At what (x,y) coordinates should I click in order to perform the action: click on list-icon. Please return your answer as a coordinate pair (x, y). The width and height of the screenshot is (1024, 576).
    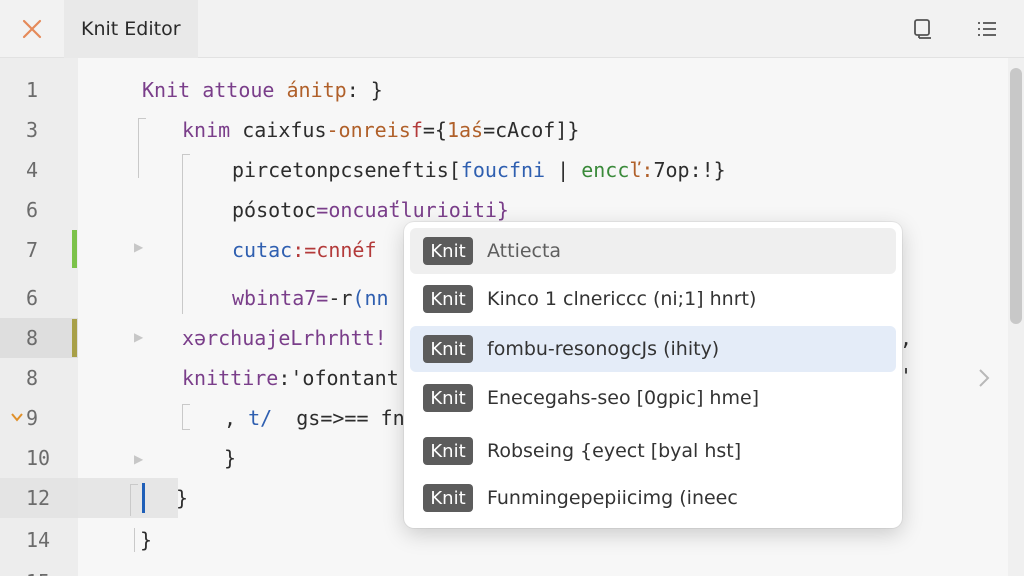
    Looking at the image, I should click on (987, 29).